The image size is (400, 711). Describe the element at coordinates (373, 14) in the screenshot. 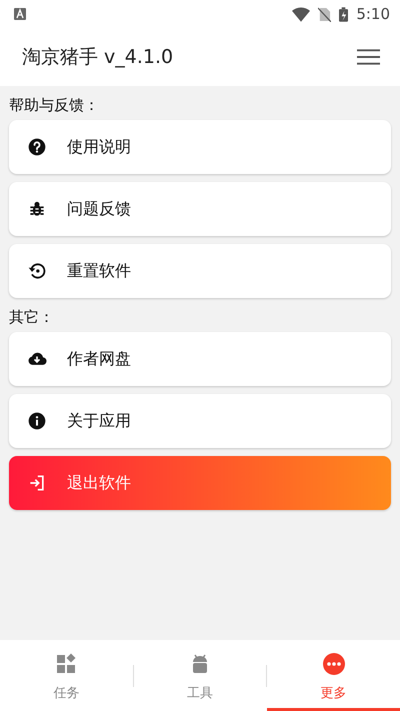

I see `clock-time: 5:10` at that location.